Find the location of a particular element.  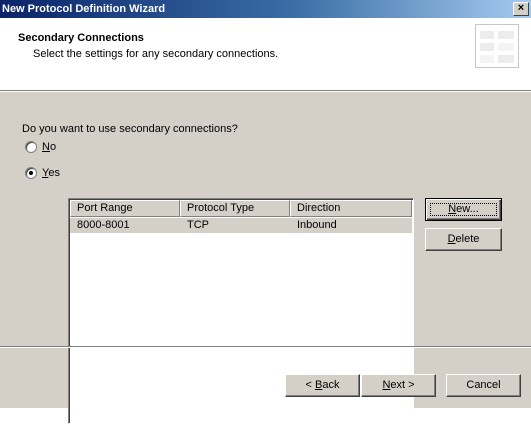

radio-no: No is located at coordinates (40, 147).